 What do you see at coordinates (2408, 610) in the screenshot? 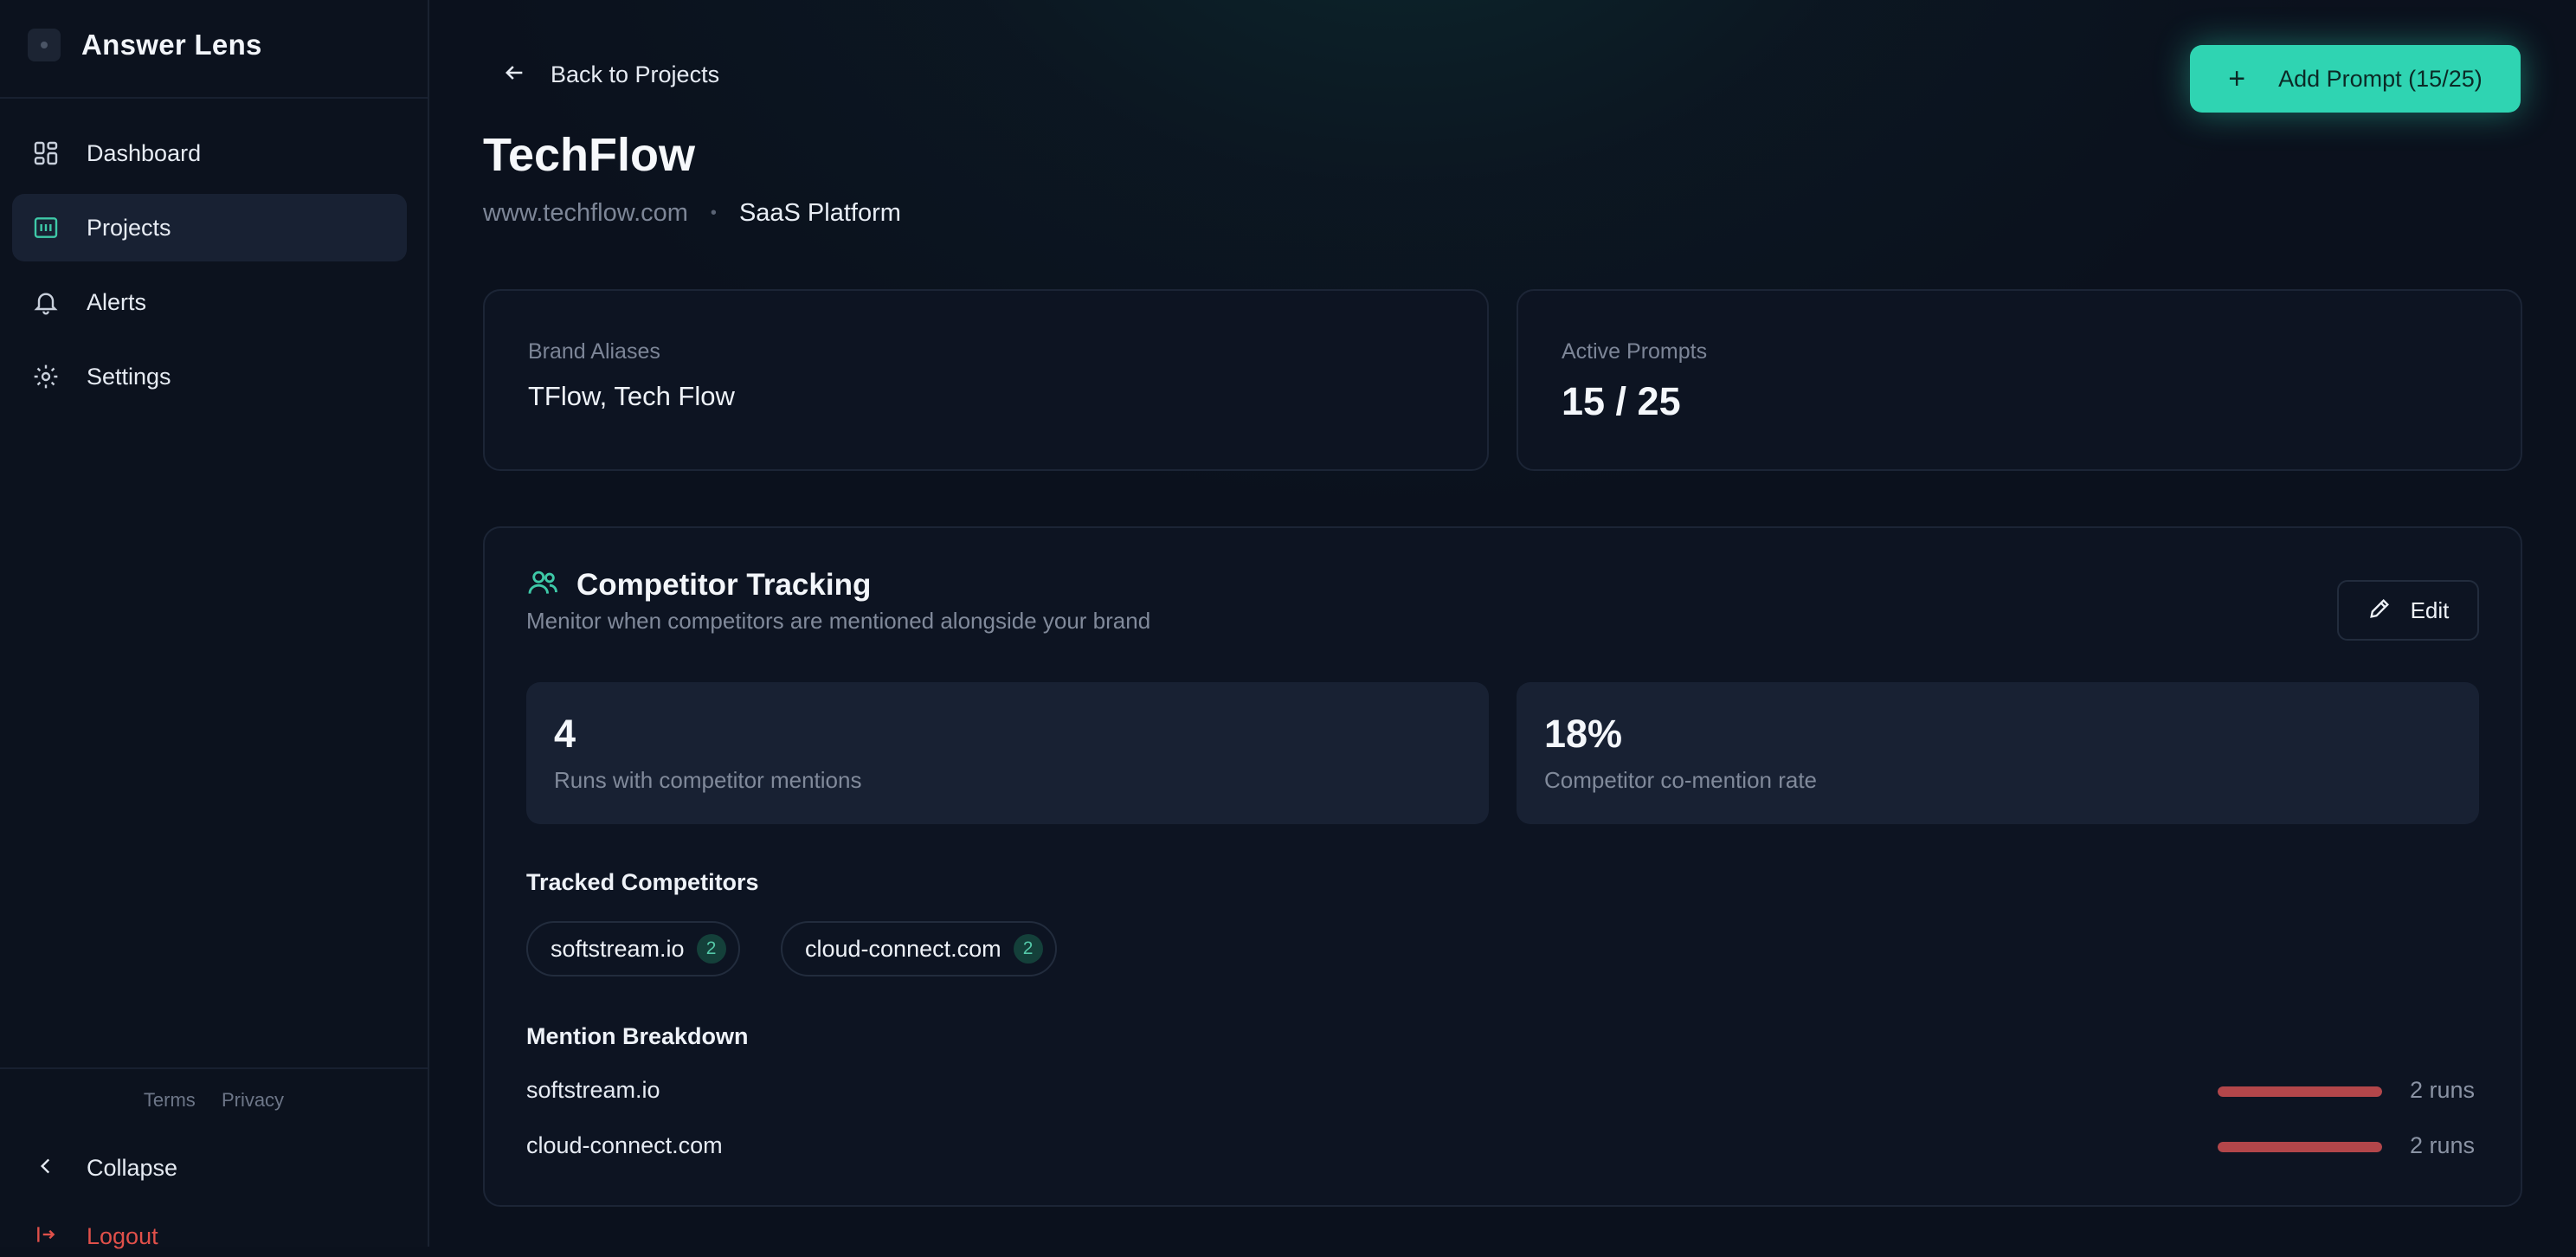
I see `edit-competitors-button: Edit` at bounding box center [2408, 610].